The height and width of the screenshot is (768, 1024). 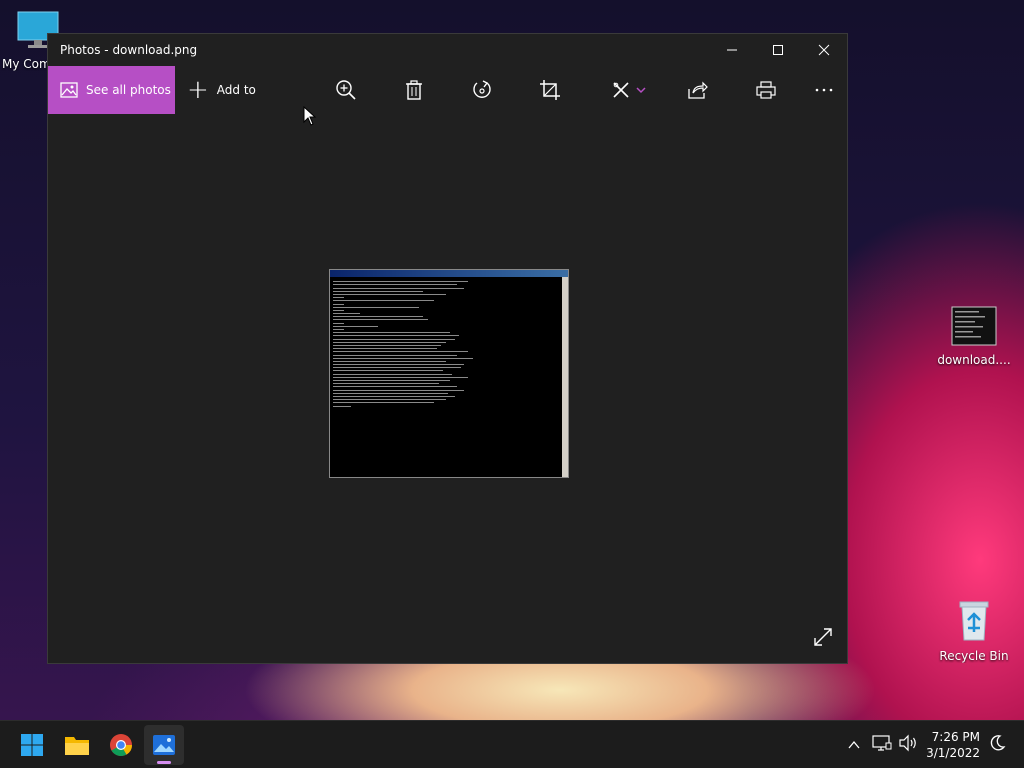 I want to click on recycle-bin-icon, so click(x=974, y=621).